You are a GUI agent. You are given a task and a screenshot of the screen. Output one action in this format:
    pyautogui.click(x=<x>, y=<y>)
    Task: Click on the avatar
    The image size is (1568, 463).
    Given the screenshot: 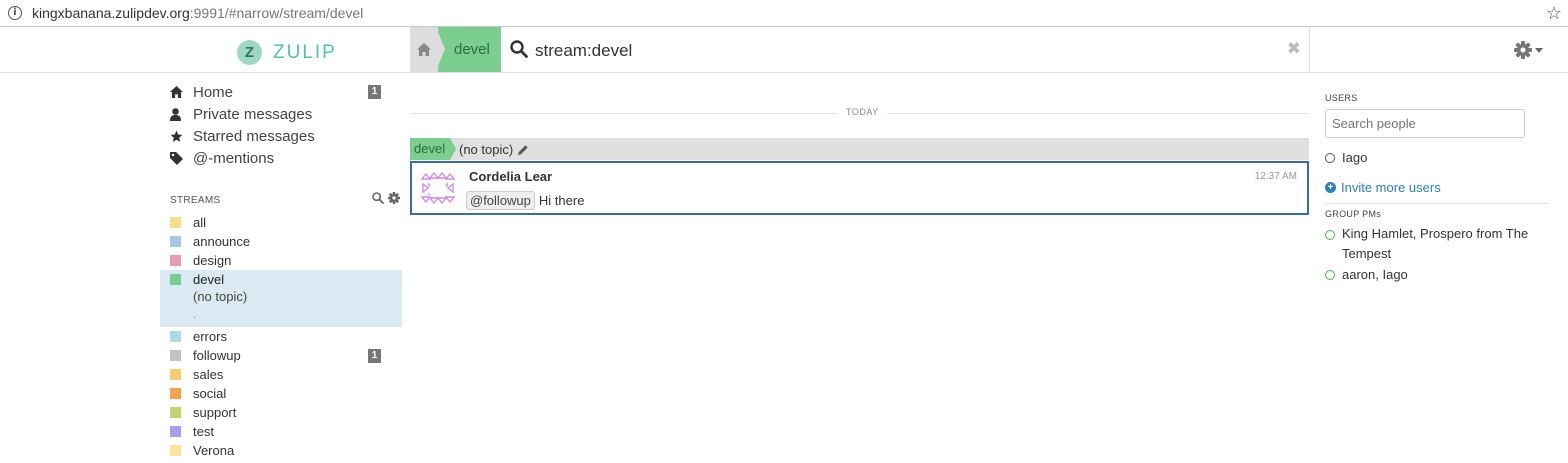 What is the action you would take?
    pyautogui.click(x=438, y=188)
    